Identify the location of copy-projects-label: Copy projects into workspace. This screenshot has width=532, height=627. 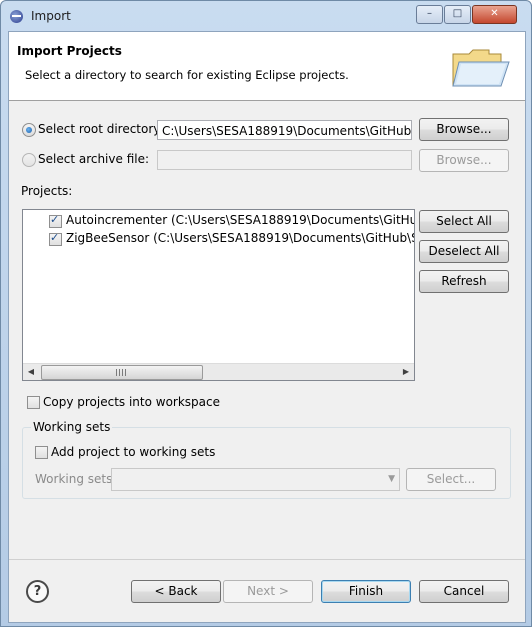
(132, 402).